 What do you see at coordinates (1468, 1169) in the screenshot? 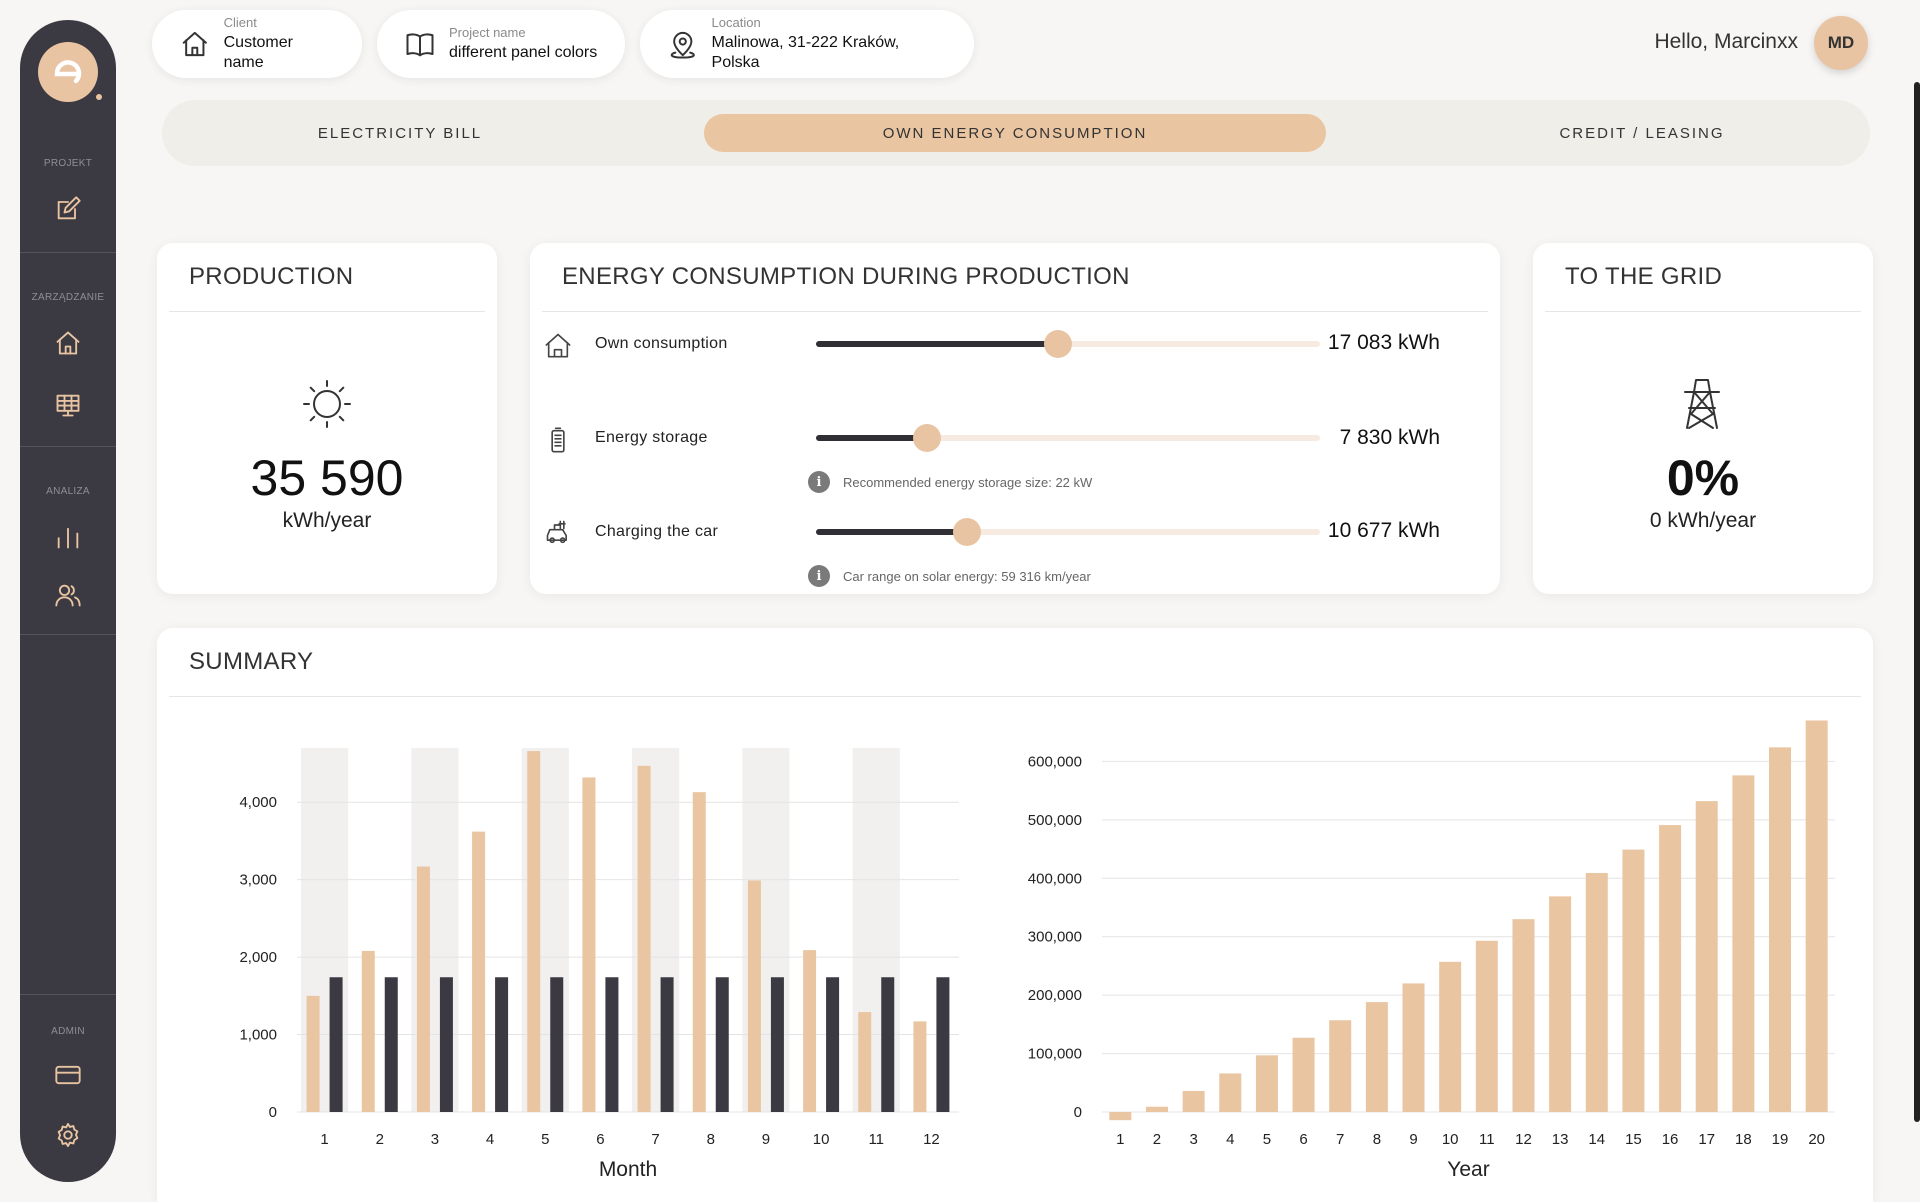
I see `x-axis-label: Year` at bounding box center [1468, 1169].